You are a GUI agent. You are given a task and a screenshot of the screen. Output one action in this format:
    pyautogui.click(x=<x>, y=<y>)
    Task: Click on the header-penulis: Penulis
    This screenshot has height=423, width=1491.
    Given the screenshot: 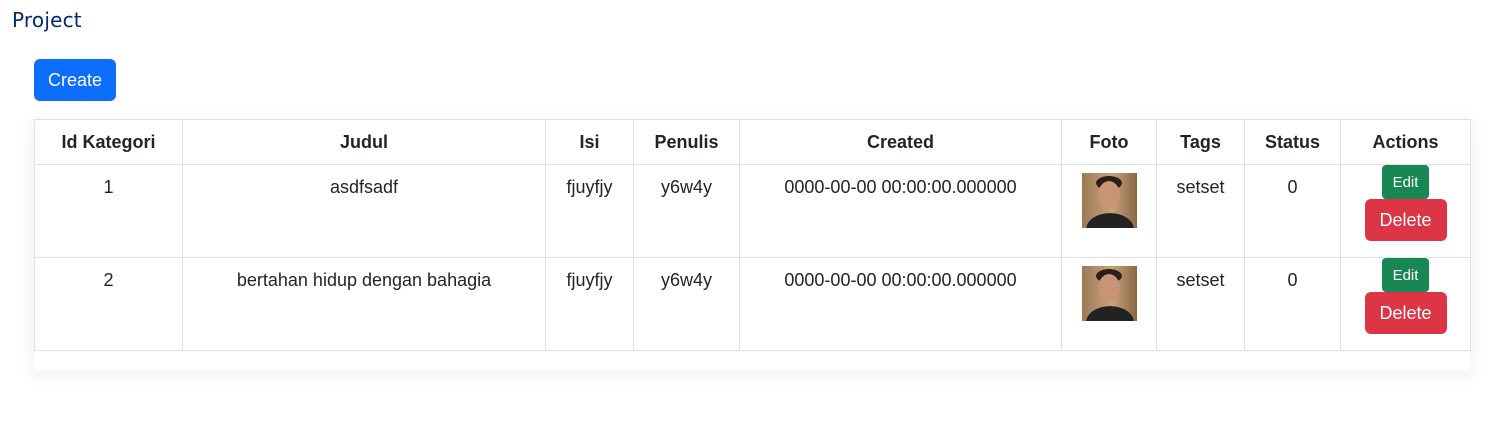 What is the action you would take?
    pyautogui.click(x=686, y=142)
    